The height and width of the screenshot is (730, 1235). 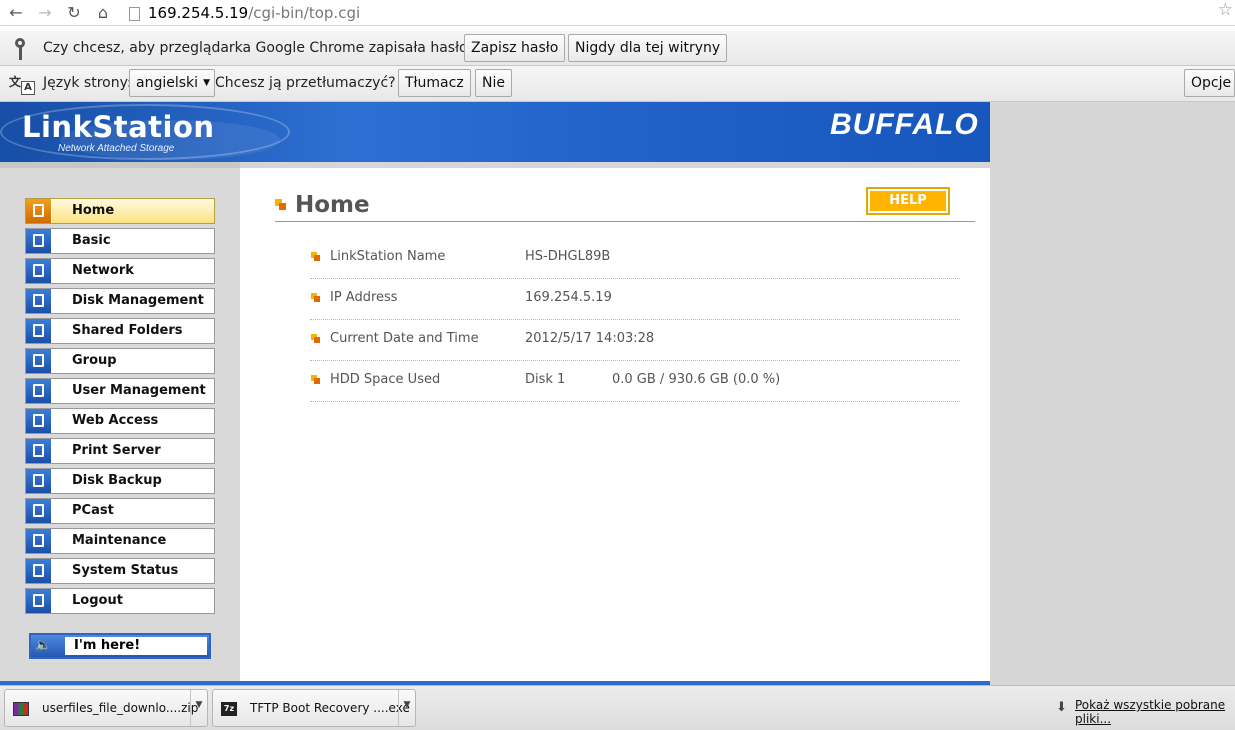 What do you see at coordinates (39, 481) in the screenshot?
I see `backup-icon` at bounding box center [39, 481].